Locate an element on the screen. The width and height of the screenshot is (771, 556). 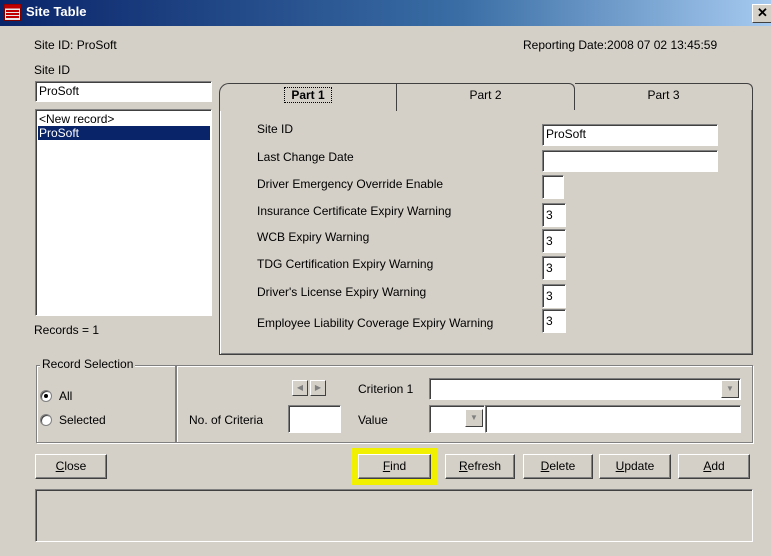
radio-selected-label: Selected is located at coordinates (82, 420).